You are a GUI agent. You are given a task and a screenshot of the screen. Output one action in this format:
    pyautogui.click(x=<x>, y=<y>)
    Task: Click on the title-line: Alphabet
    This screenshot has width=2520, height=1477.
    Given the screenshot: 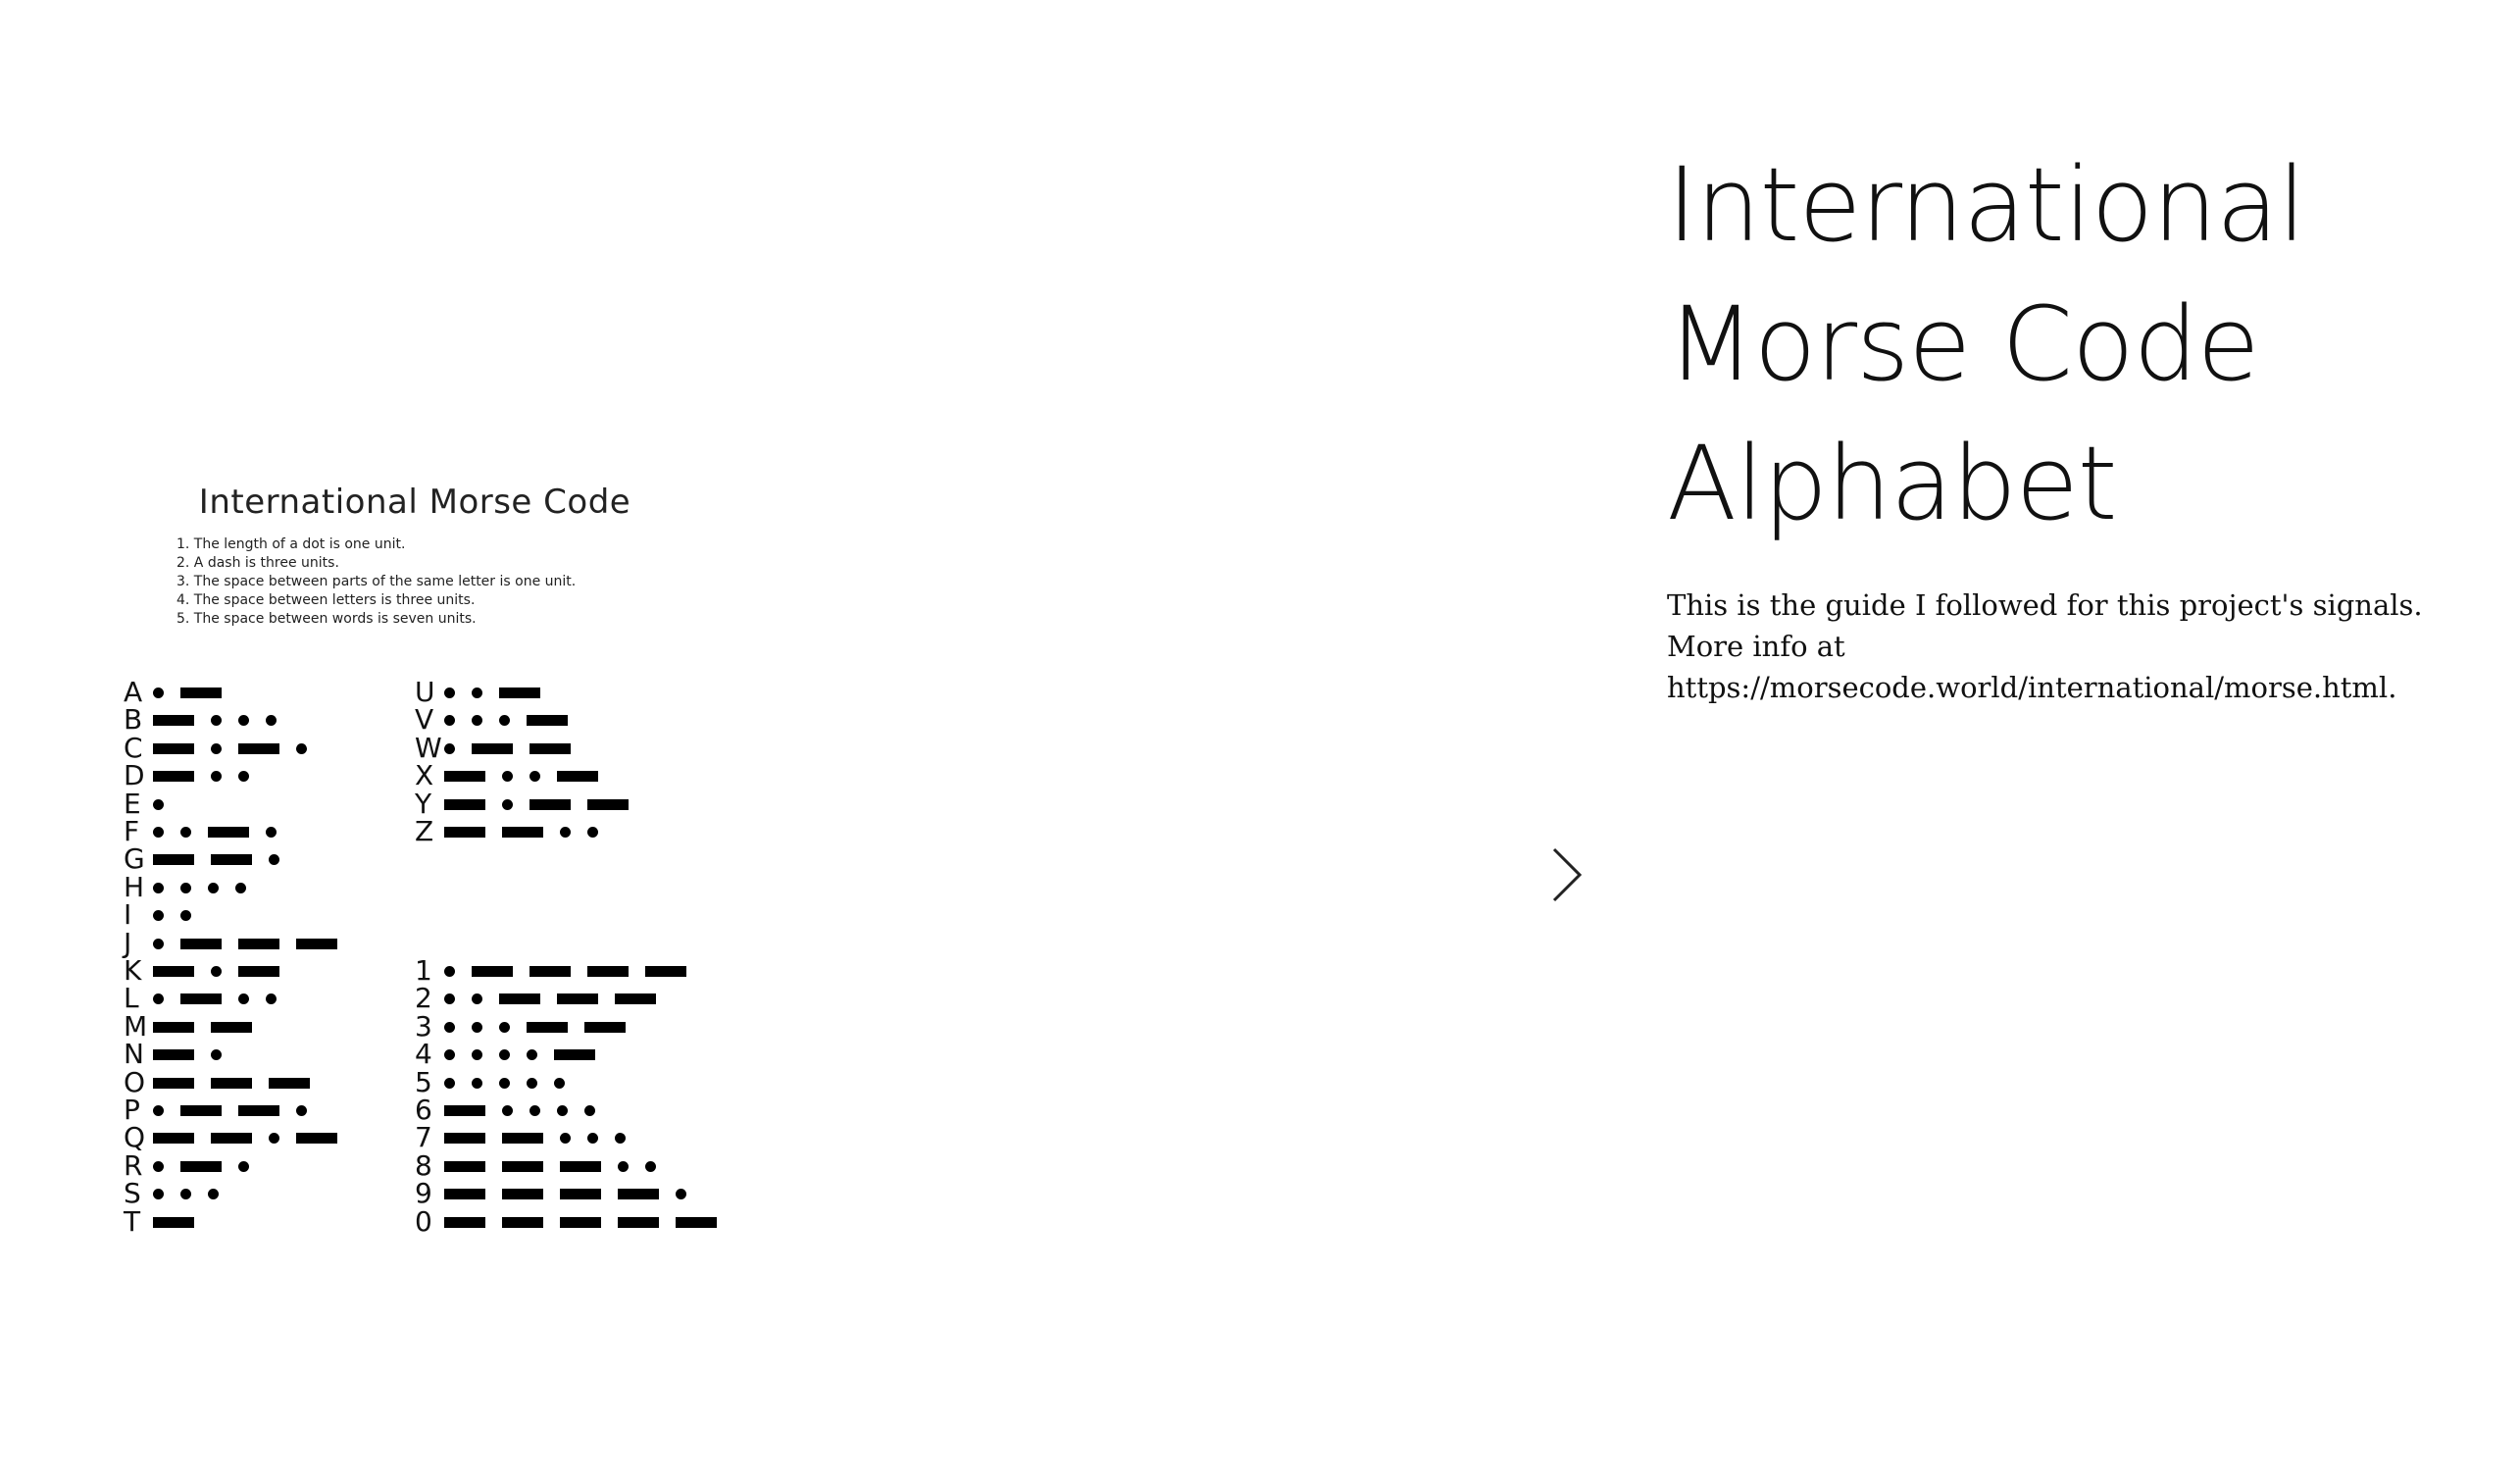 What is the action you would take?
    pyautogui.click(x=1892, y=483)
    